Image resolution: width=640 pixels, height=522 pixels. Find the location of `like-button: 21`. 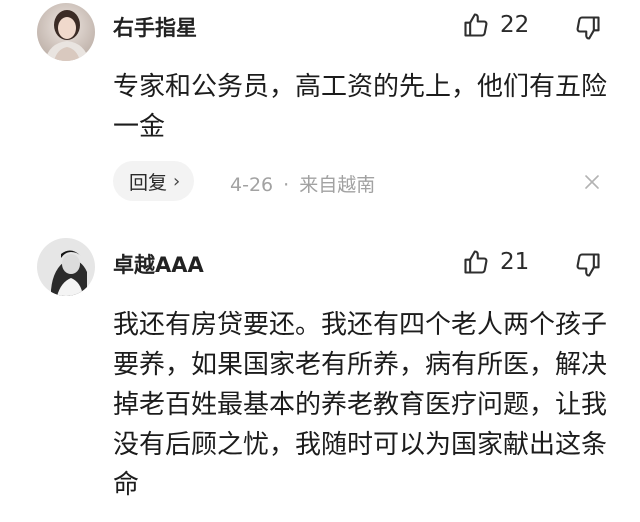

like-button: 21 is located at coordinates (495, 262).